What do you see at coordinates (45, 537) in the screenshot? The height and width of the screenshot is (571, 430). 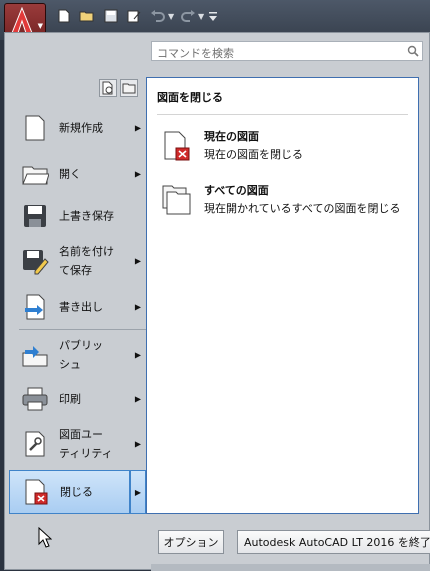 I see `mouse-cursor-icon` at bounding box center [45, 537].